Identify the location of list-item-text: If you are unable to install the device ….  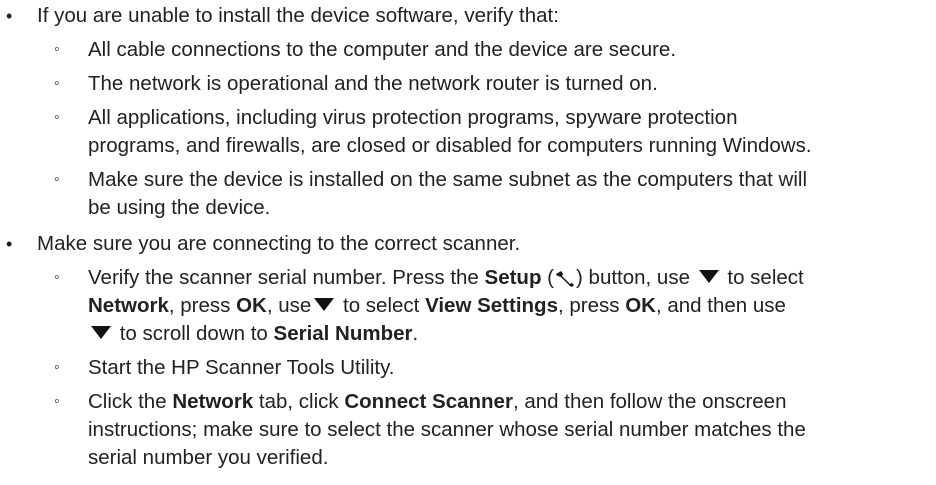
(298, 15).